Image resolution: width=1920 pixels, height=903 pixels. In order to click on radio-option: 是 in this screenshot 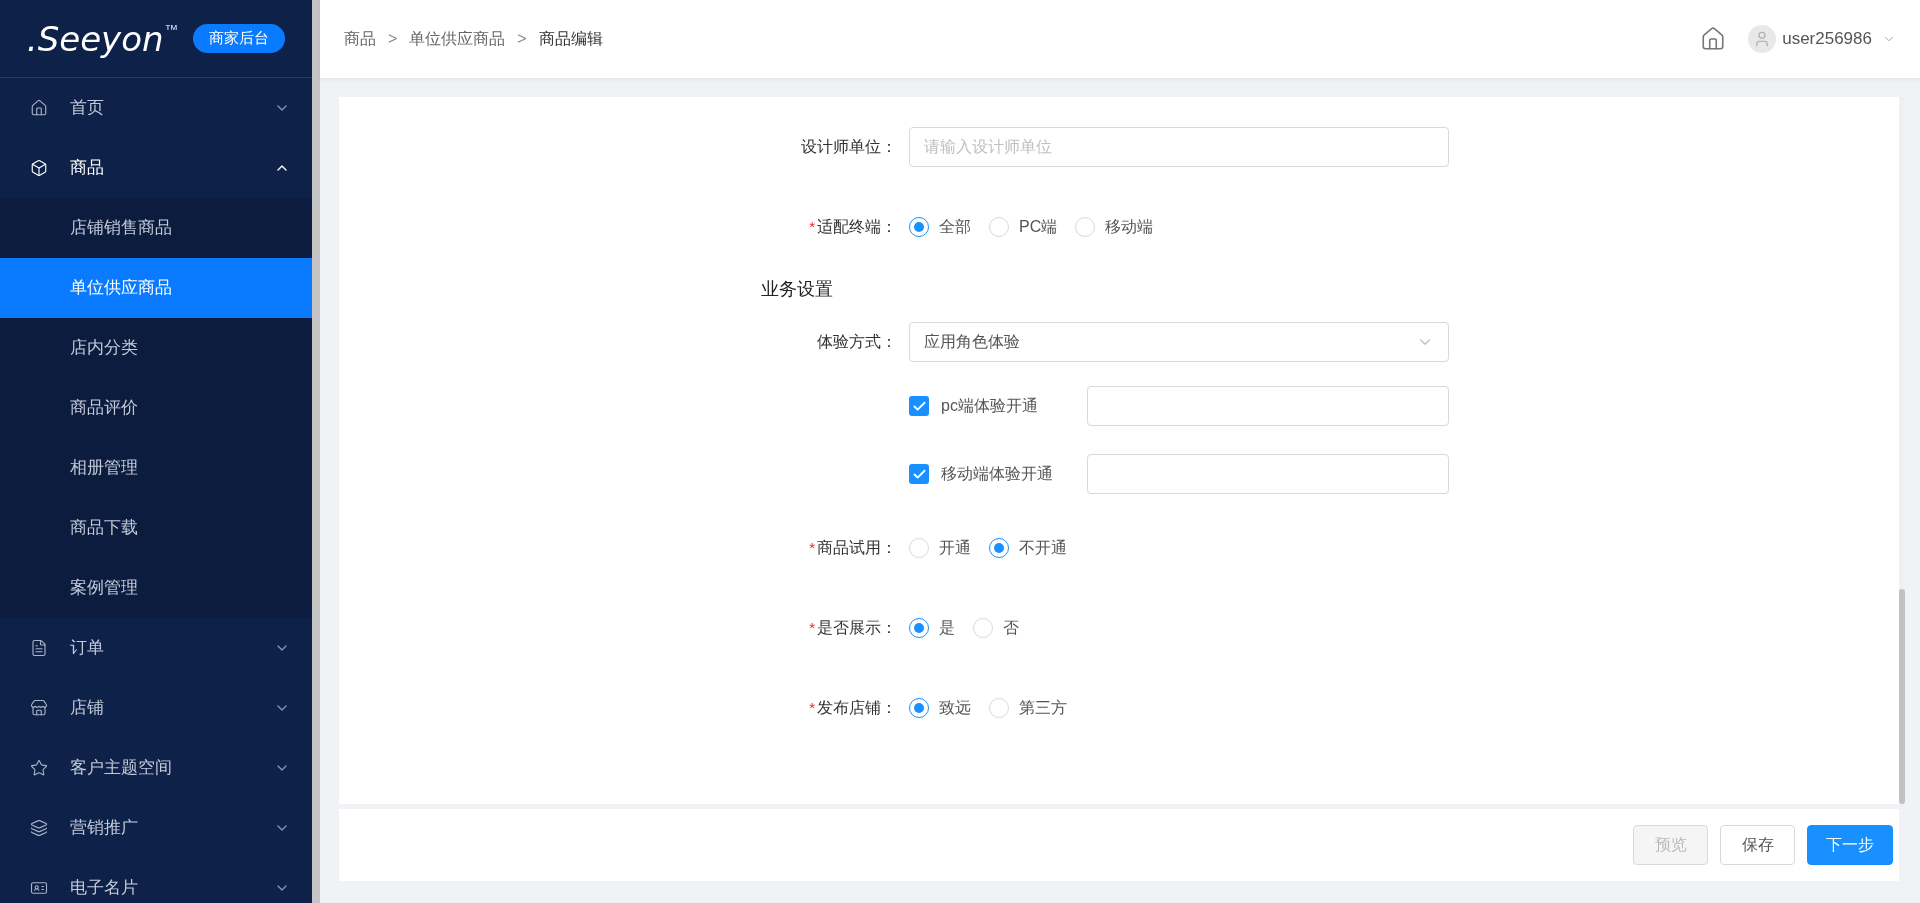, I will do `click(932, 628)`.